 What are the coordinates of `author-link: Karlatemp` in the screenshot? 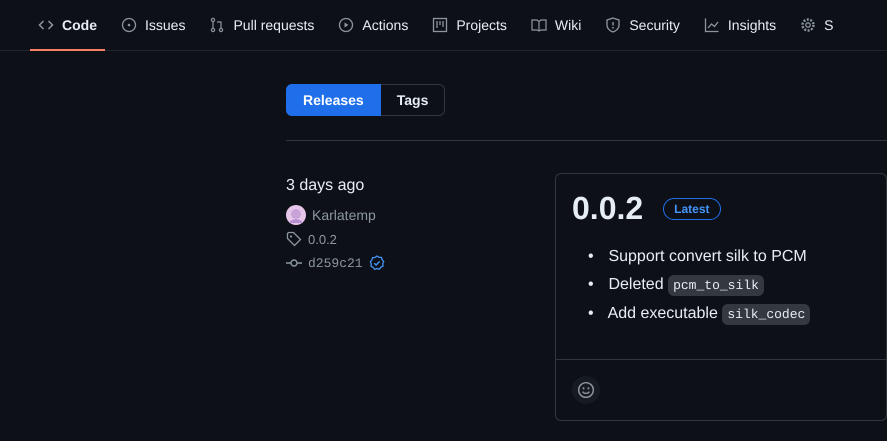 It's located at (344, 215).